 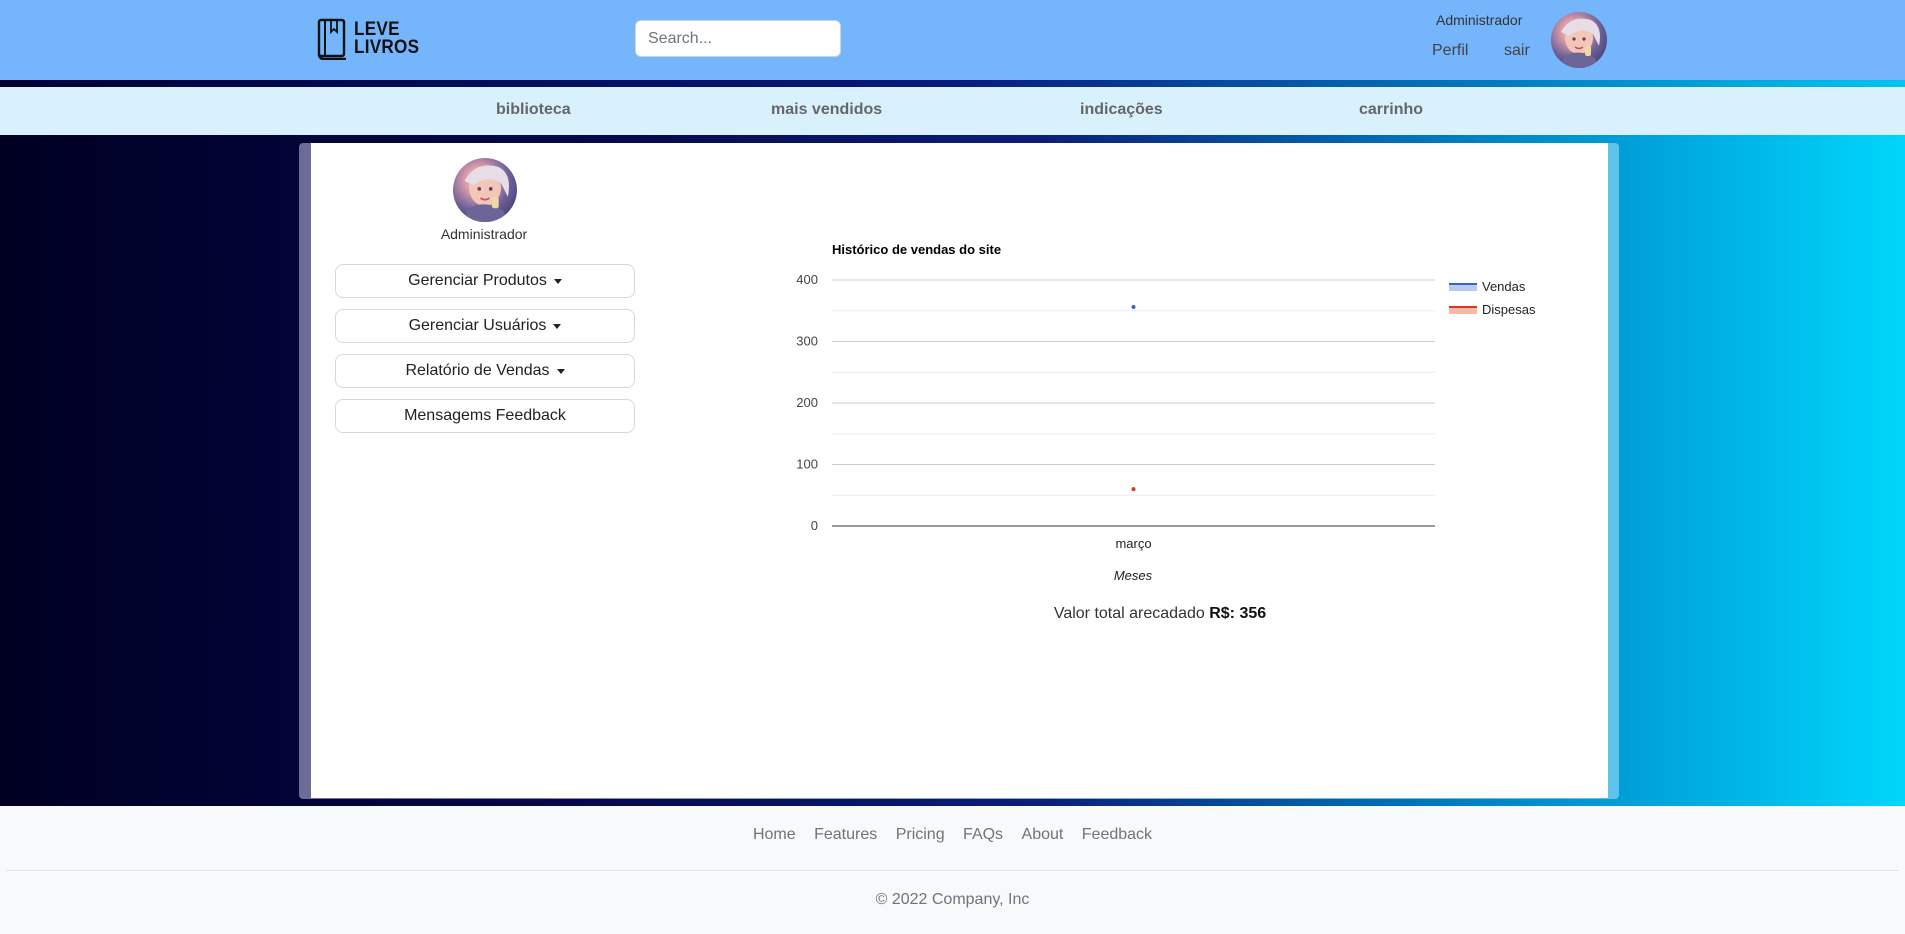 I want to click on logout-link: sair, so click(x=1517, y=51).